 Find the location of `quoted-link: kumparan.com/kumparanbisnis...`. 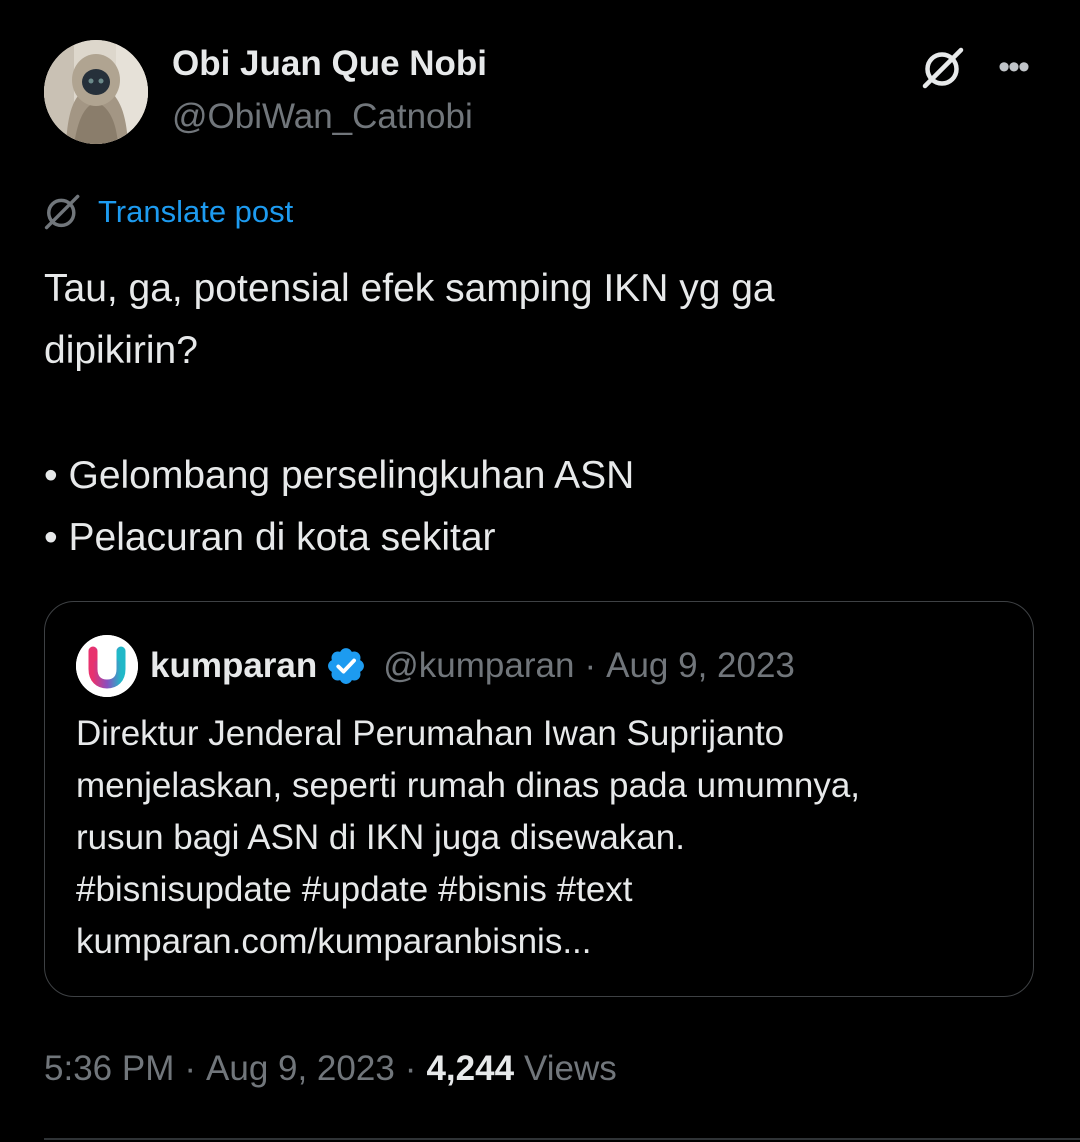

quoted-link: kumparan.com/kumparanbisnis... is located at coordinates (546, 942).